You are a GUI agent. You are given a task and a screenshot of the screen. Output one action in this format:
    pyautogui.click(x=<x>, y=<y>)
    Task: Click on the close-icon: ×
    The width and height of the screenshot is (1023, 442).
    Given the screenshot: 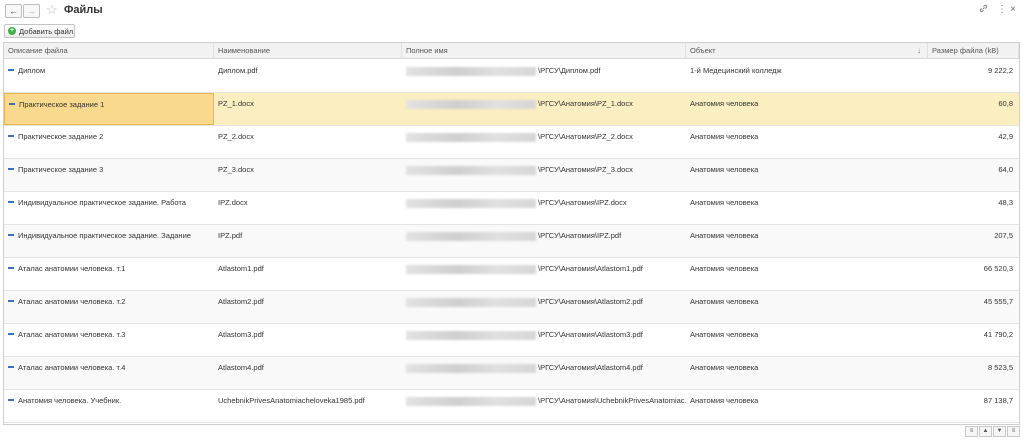 What is the action you would take?
    pyautogui.click(x=1013, y=10)
    